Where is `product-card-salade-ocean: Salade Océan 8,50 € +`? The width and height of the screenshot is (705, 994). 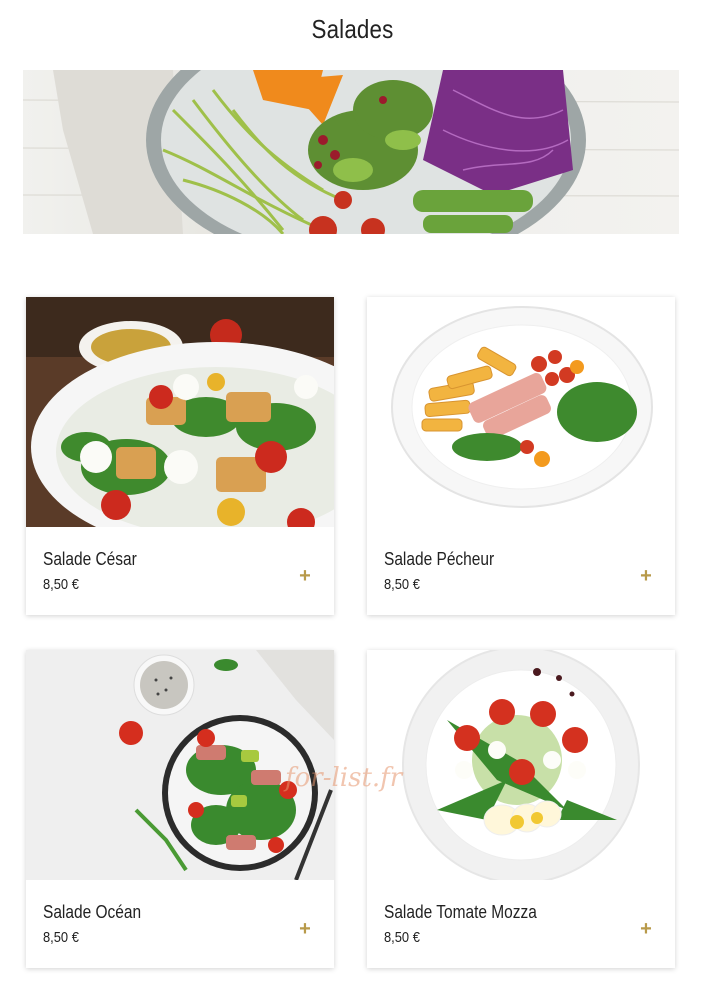
product-card-salade-ocean: Salade Océan 8,50 € + is located at coordinates (180, 809).